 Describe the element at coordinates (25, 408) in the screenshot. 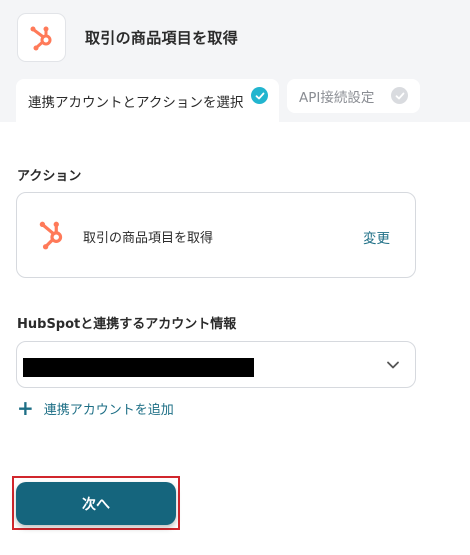

I see `plus-icon: +` at that location.